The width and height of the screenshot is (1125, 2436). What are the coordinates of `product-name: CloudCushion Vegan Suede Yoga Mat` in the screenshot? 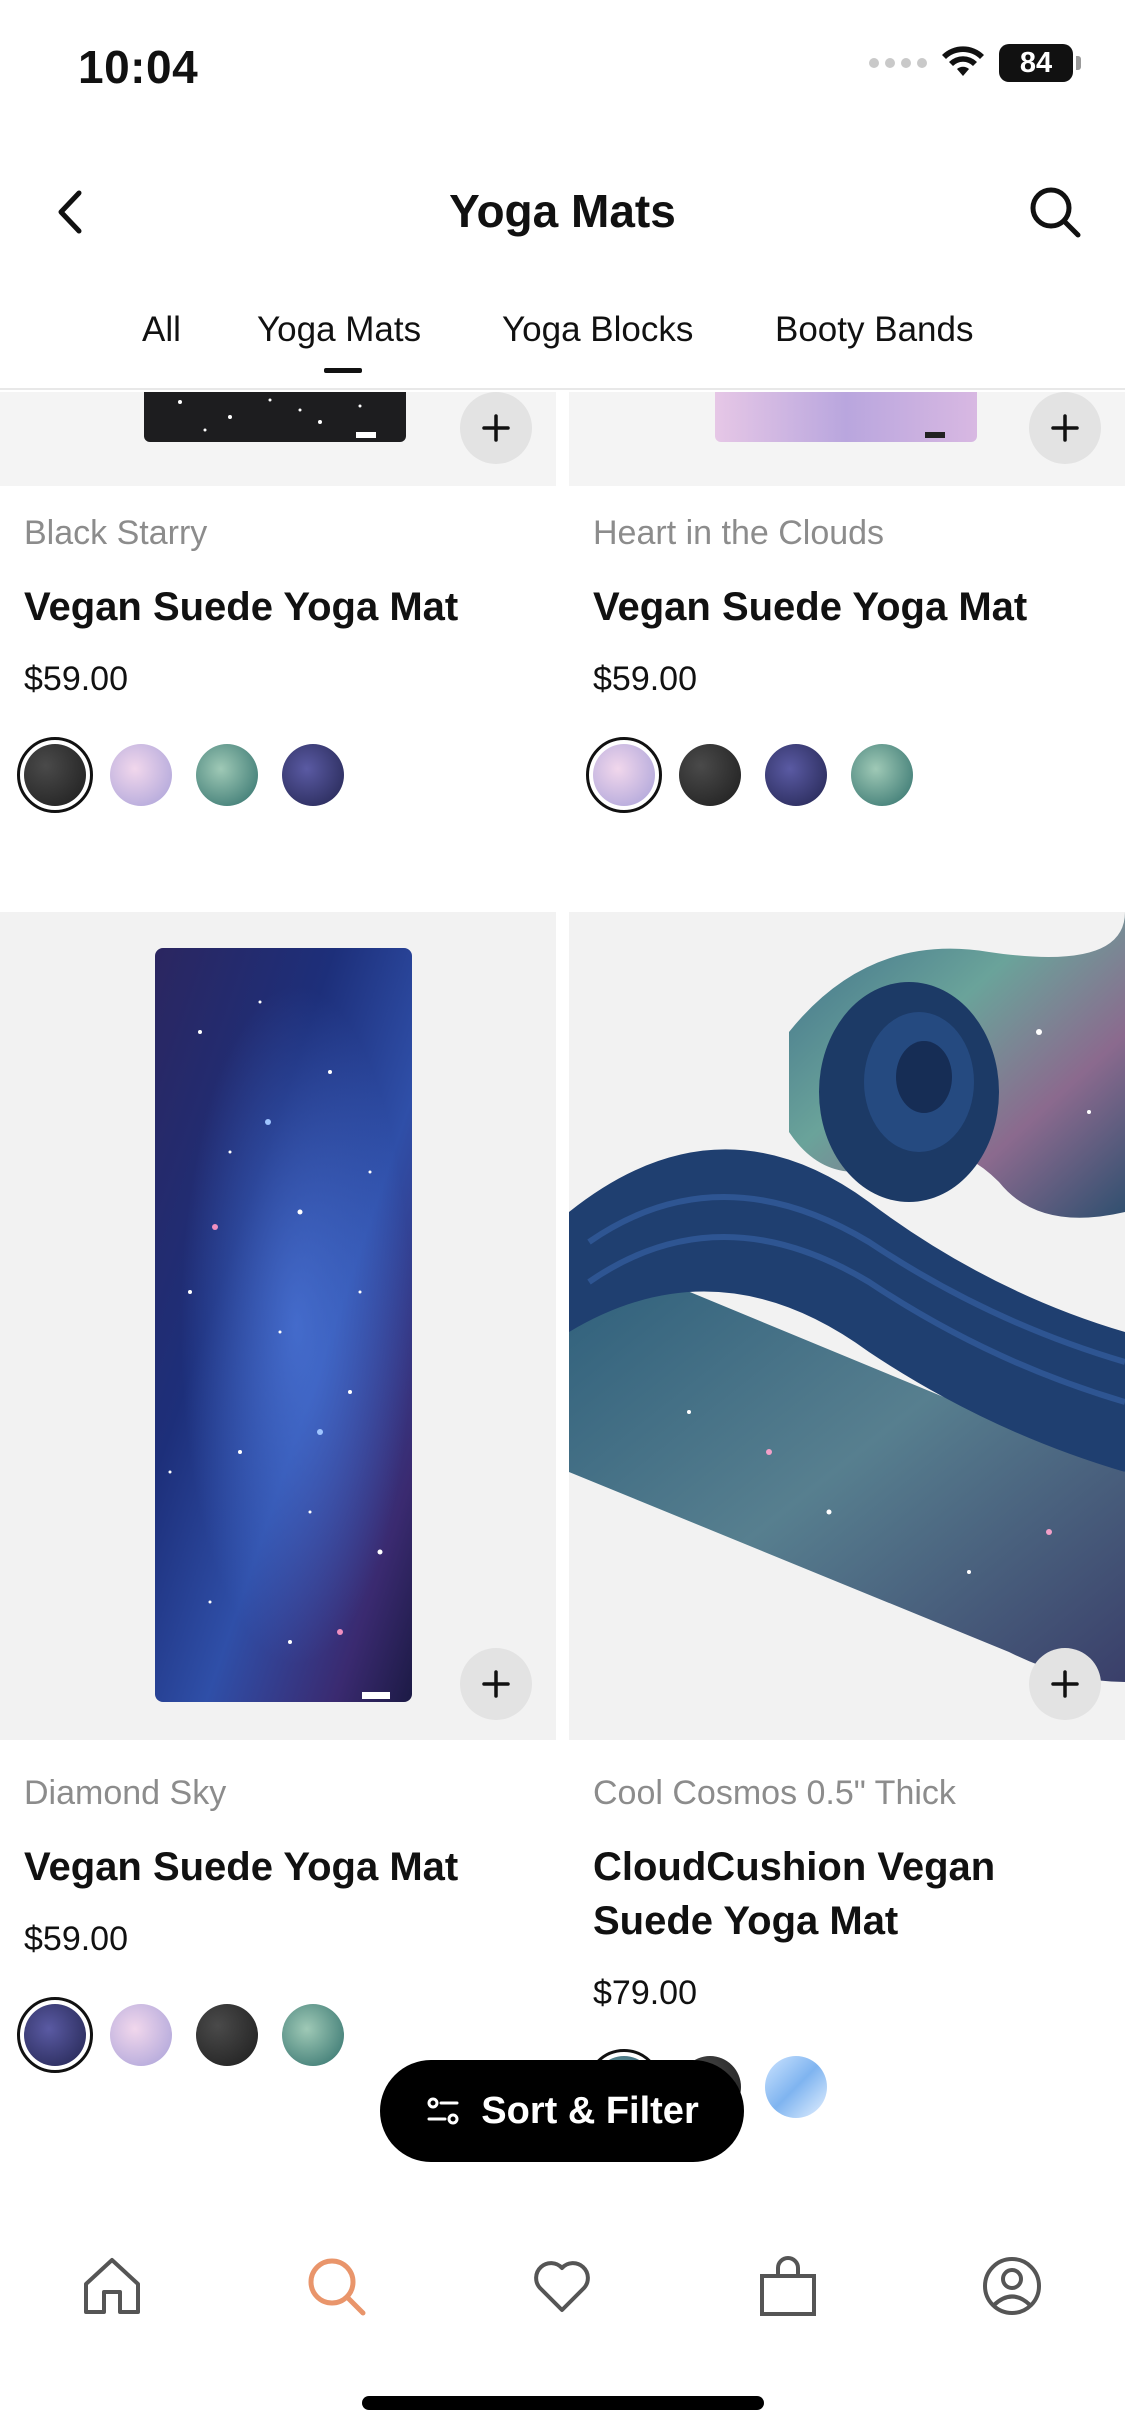 It's located at (853, 1894).